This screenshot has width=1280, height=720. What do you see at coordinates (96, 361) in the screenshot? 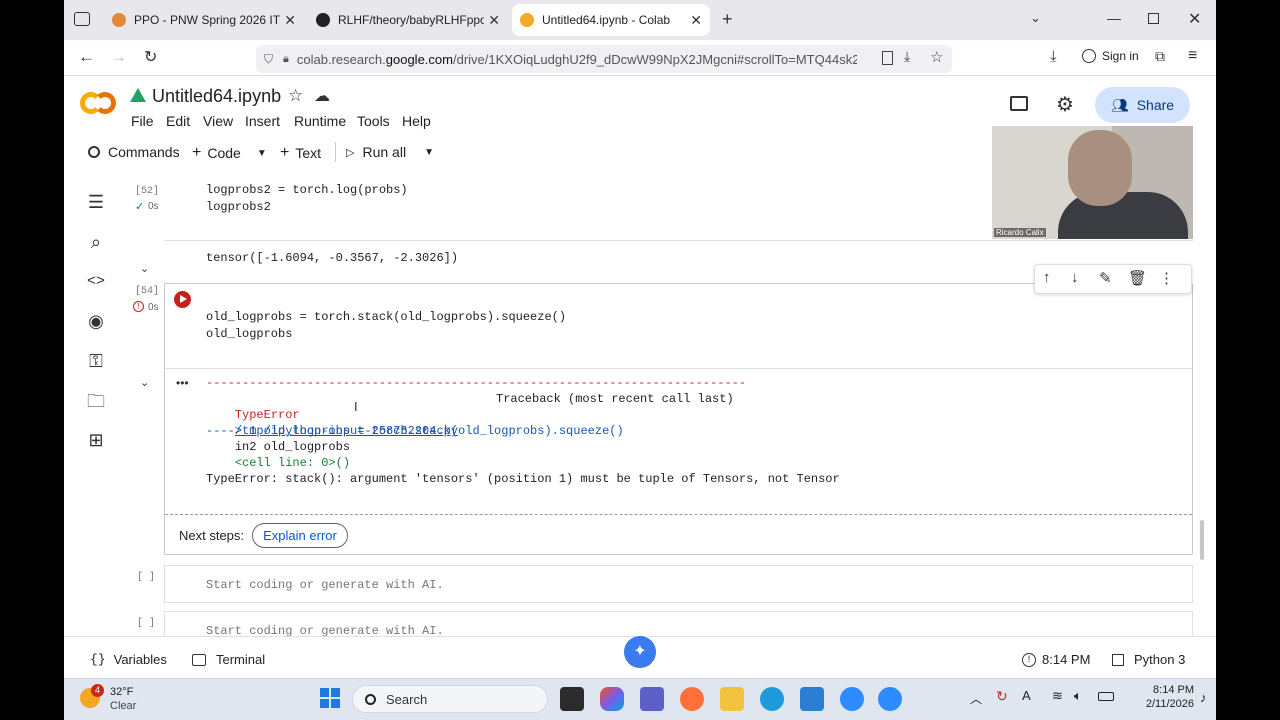
I see `secrets-key-icon: ⚿` at bounding box center [96, 361].